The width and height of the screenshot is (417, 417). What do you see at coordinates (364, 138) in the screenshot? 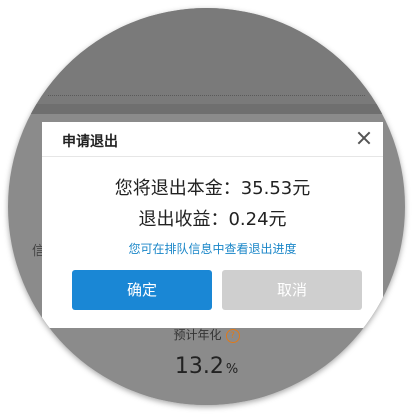
I see `close-icon` at bounding box center [364, 138].